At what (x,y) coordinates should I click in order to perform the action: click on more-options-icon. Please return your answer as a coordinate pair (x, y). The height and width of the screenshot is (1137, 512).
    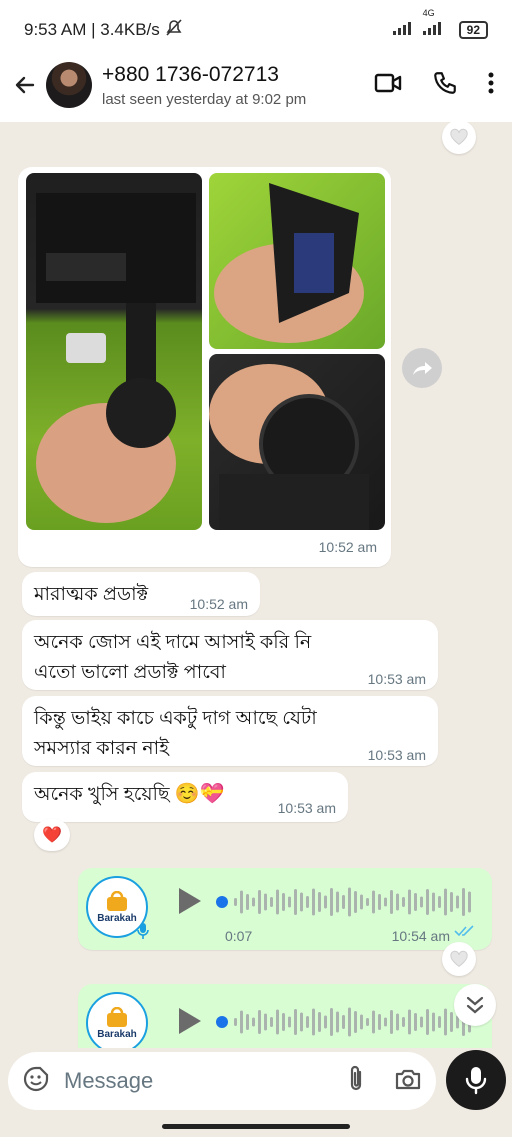
    Looking at the image, I should click on (491, 85).